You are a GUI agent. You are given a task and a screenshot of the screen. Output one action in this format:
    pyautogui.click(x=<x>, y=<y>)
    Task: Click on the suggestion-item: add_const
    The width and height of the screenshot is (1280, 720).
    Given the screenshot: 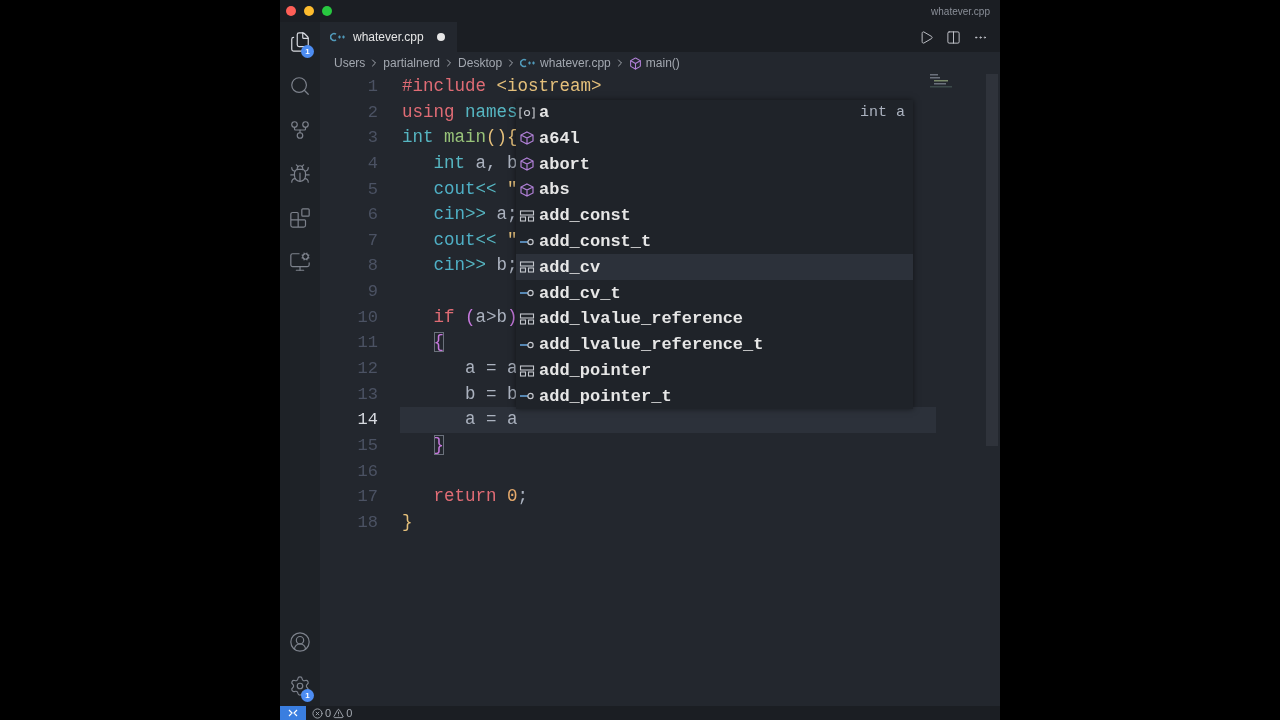 What is the action you would take?
    pyautogui.click(x=714, y=215)
    